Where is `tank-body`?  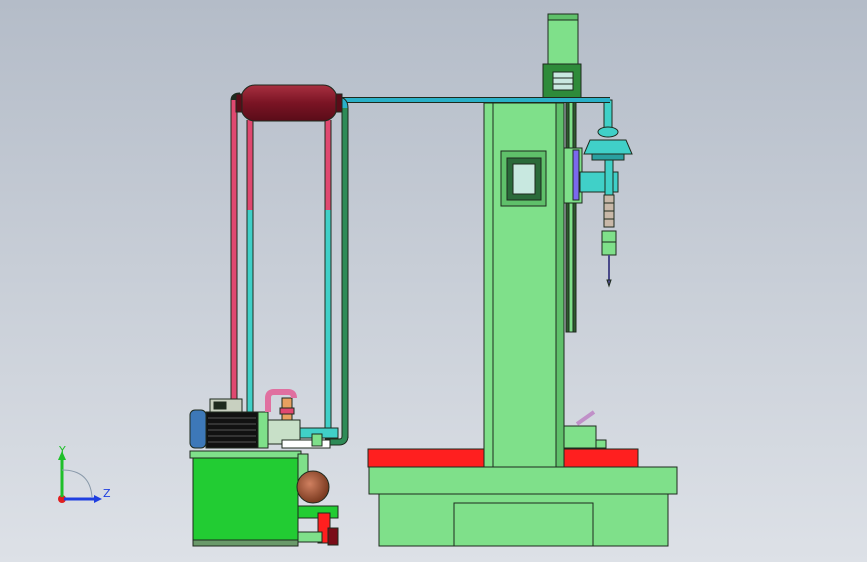 tank-body is located at coordinates (289, 103).